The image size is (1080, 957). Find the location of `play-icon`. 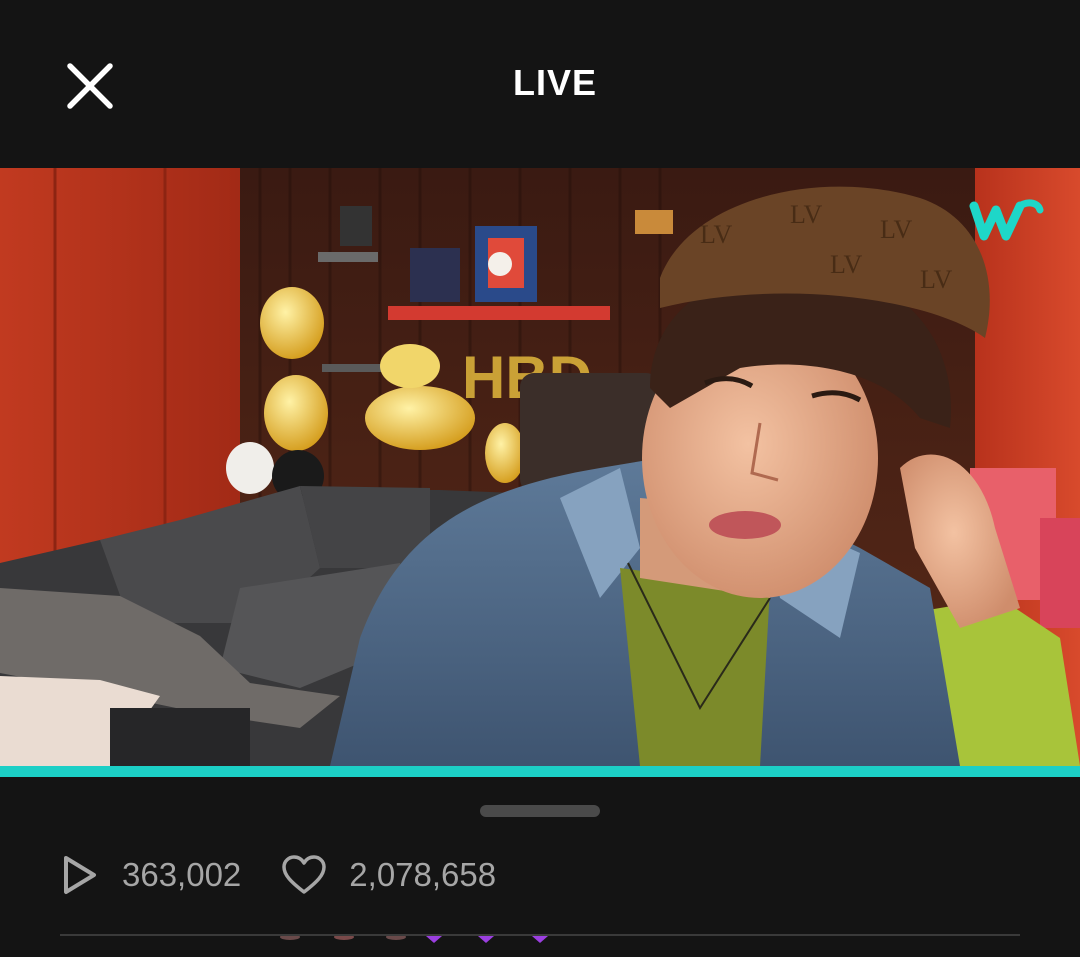

play-icon is located at coordinates (80, 875).